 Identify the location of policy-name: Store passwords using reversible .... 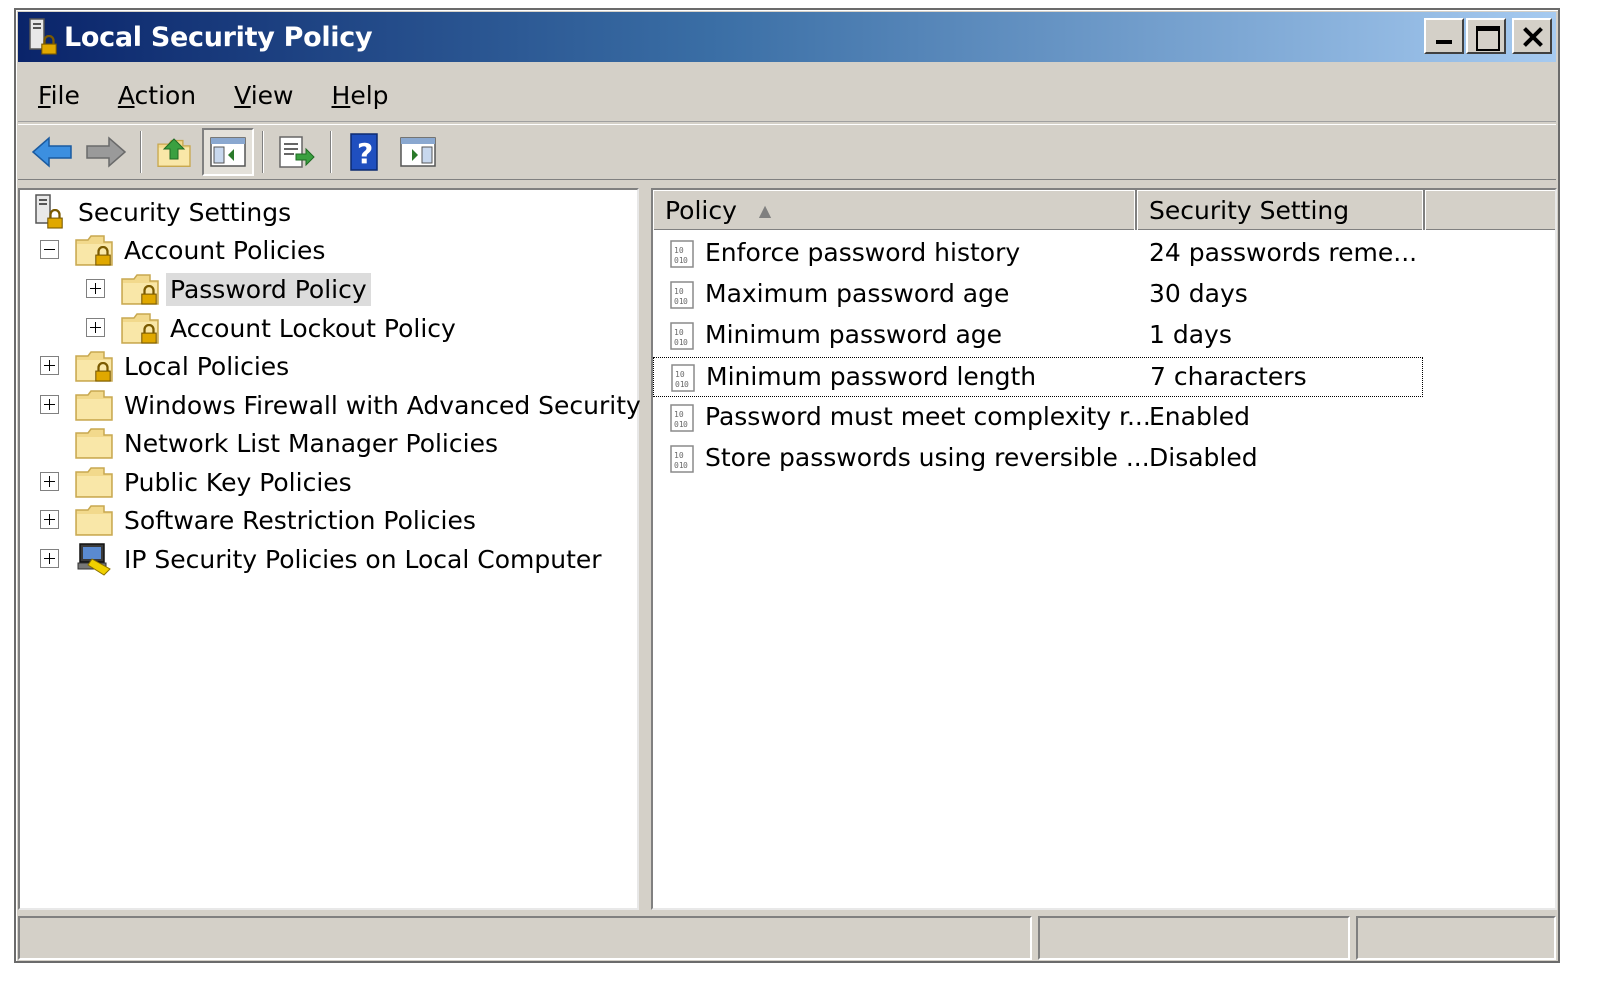
(927, 457).